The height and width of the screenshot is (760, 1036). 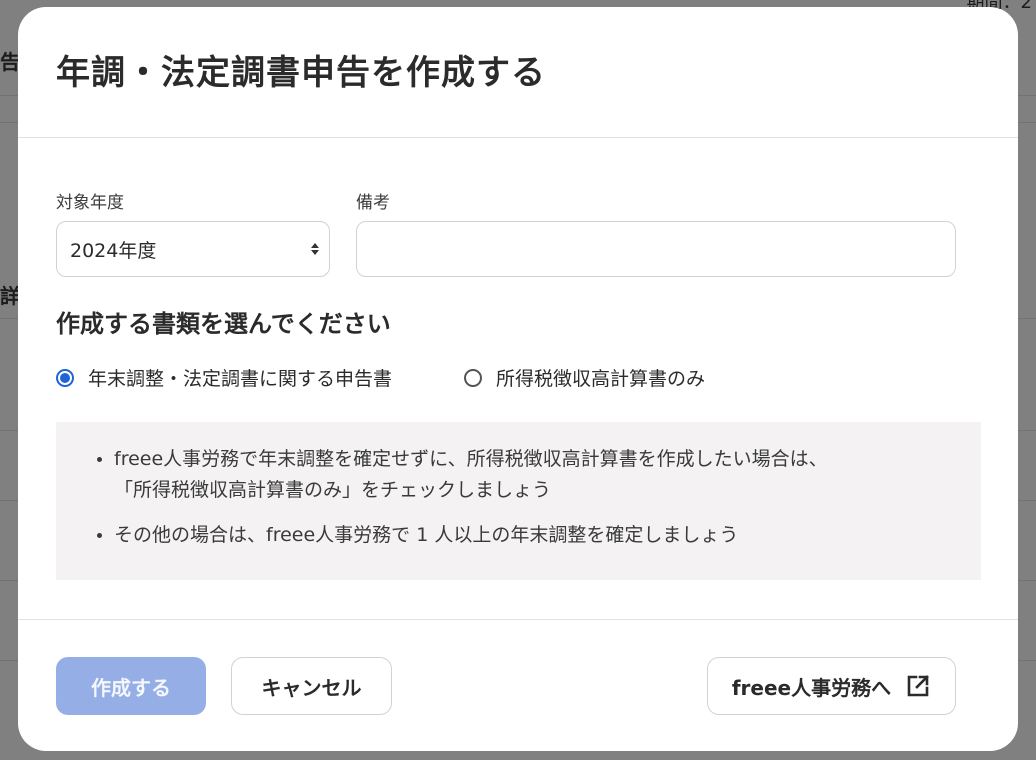 What do you see at coordinates (90, 203) in the screenshot?
I see `year-field-label: 対象年度` at bounding box center [90, 203].